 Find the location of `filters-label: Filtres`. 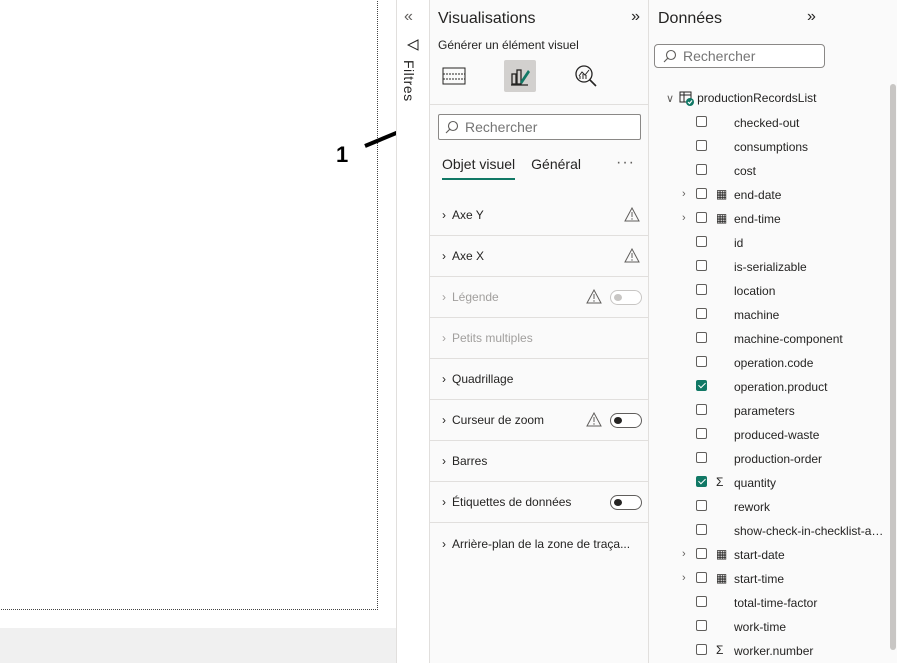

filters-label: Filtres is located at coordinates (409, 81).